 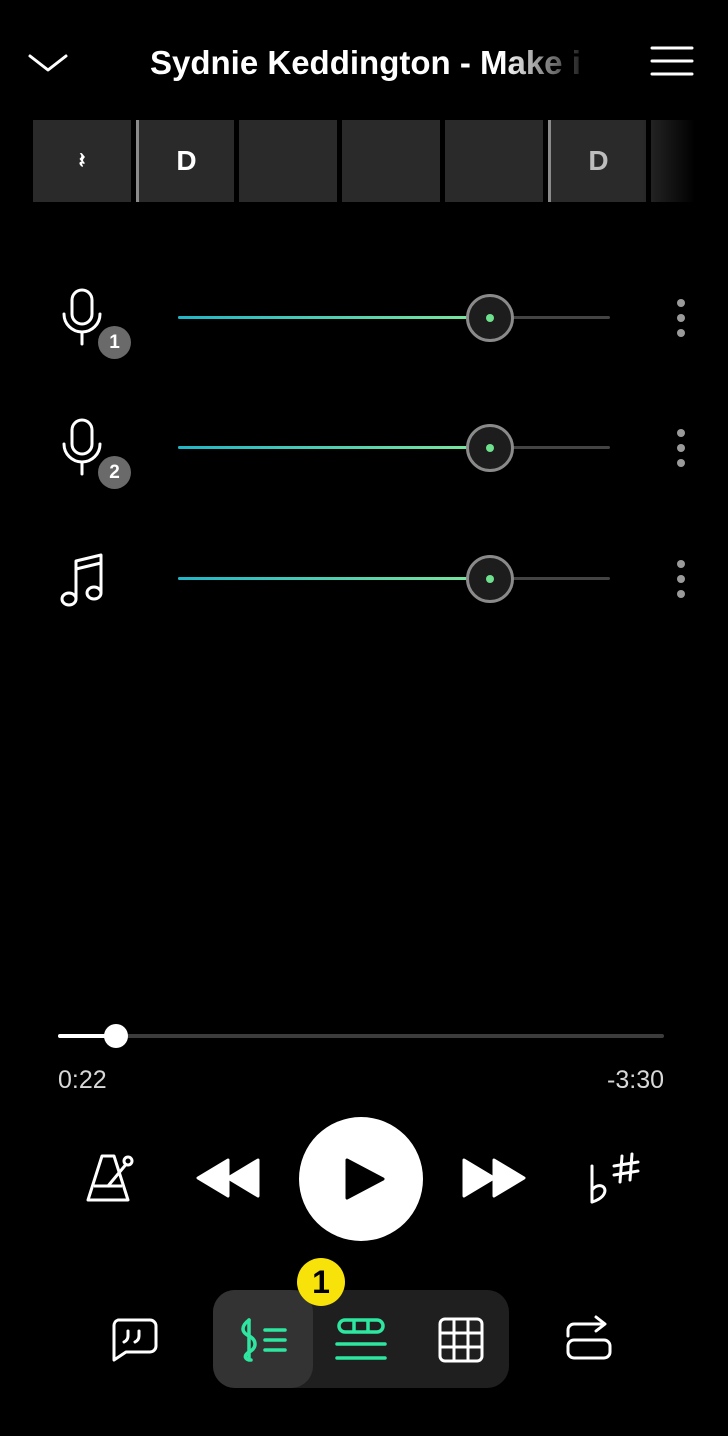 What do you see at coordinates (365, 1179) in the screenshot?
I see `play-icon` at bounding box center [365, 1179].